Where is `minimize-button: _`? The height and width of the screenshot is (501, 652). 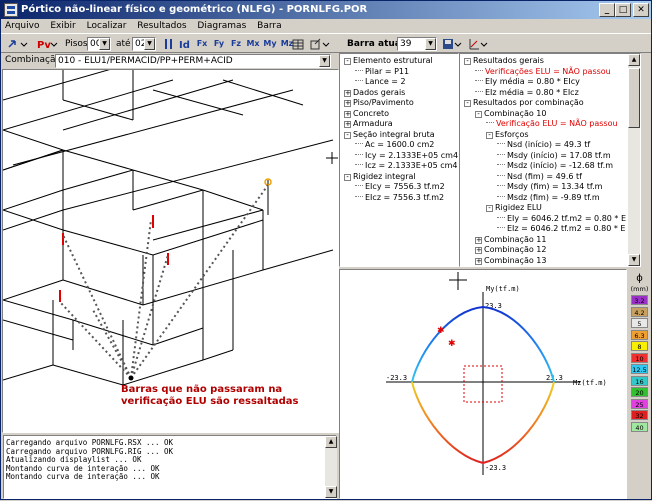 minimize-button: _ is located at coordinates (607, 10).